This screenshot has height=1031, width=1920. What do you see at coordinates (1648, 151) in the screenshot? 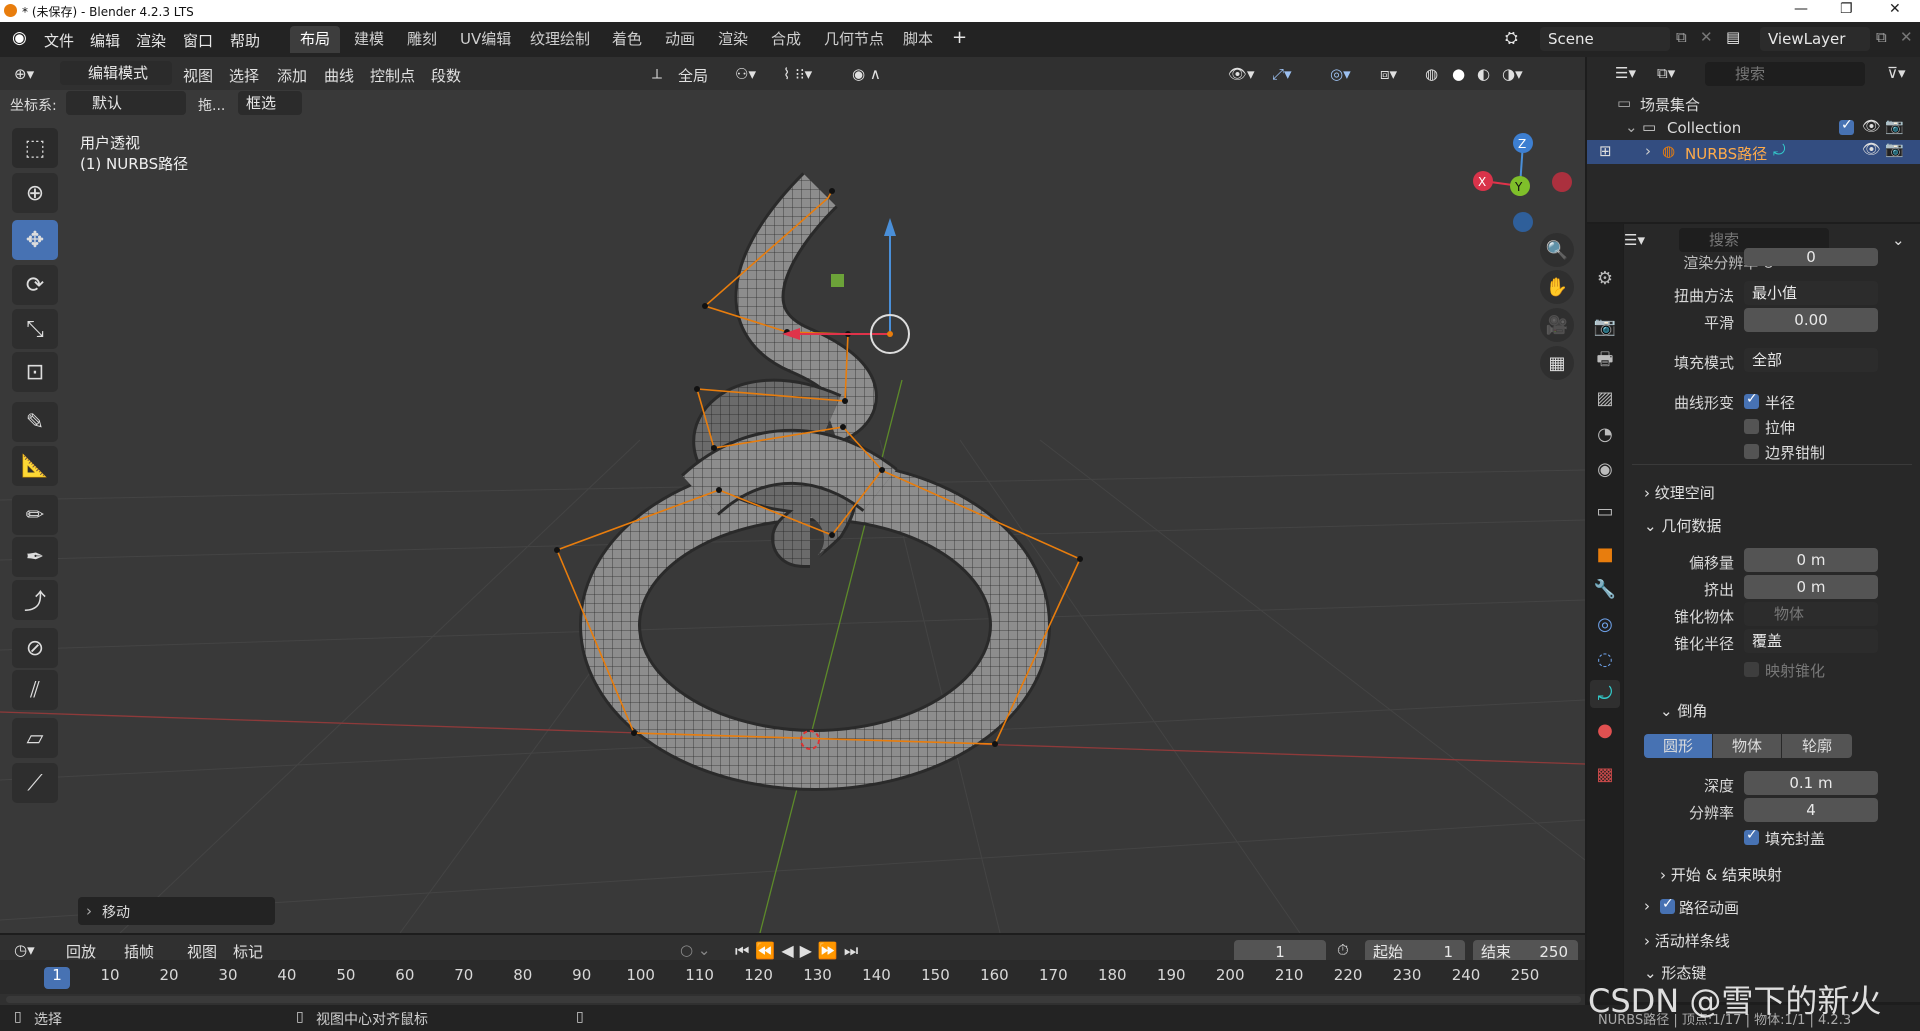
I see `chevron-right-icon: ›` at bounding box center [1648, 151].